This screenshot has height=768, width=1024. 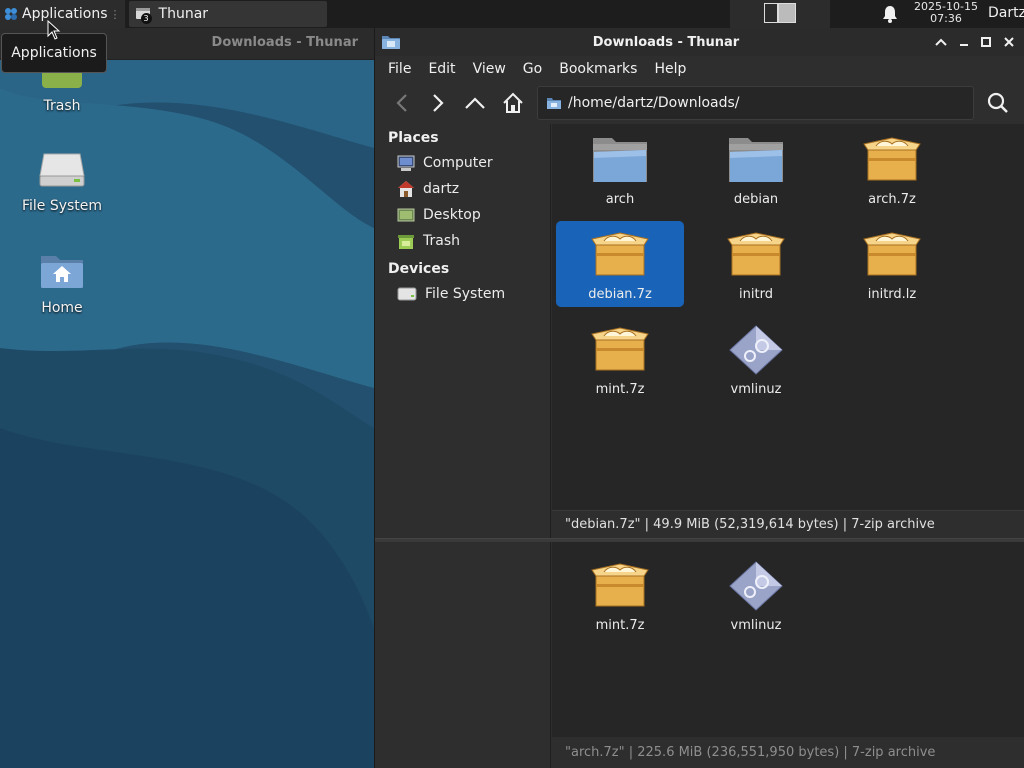 I want to click on sidebar-item-label: Desktop, so click(x=452, y=215).